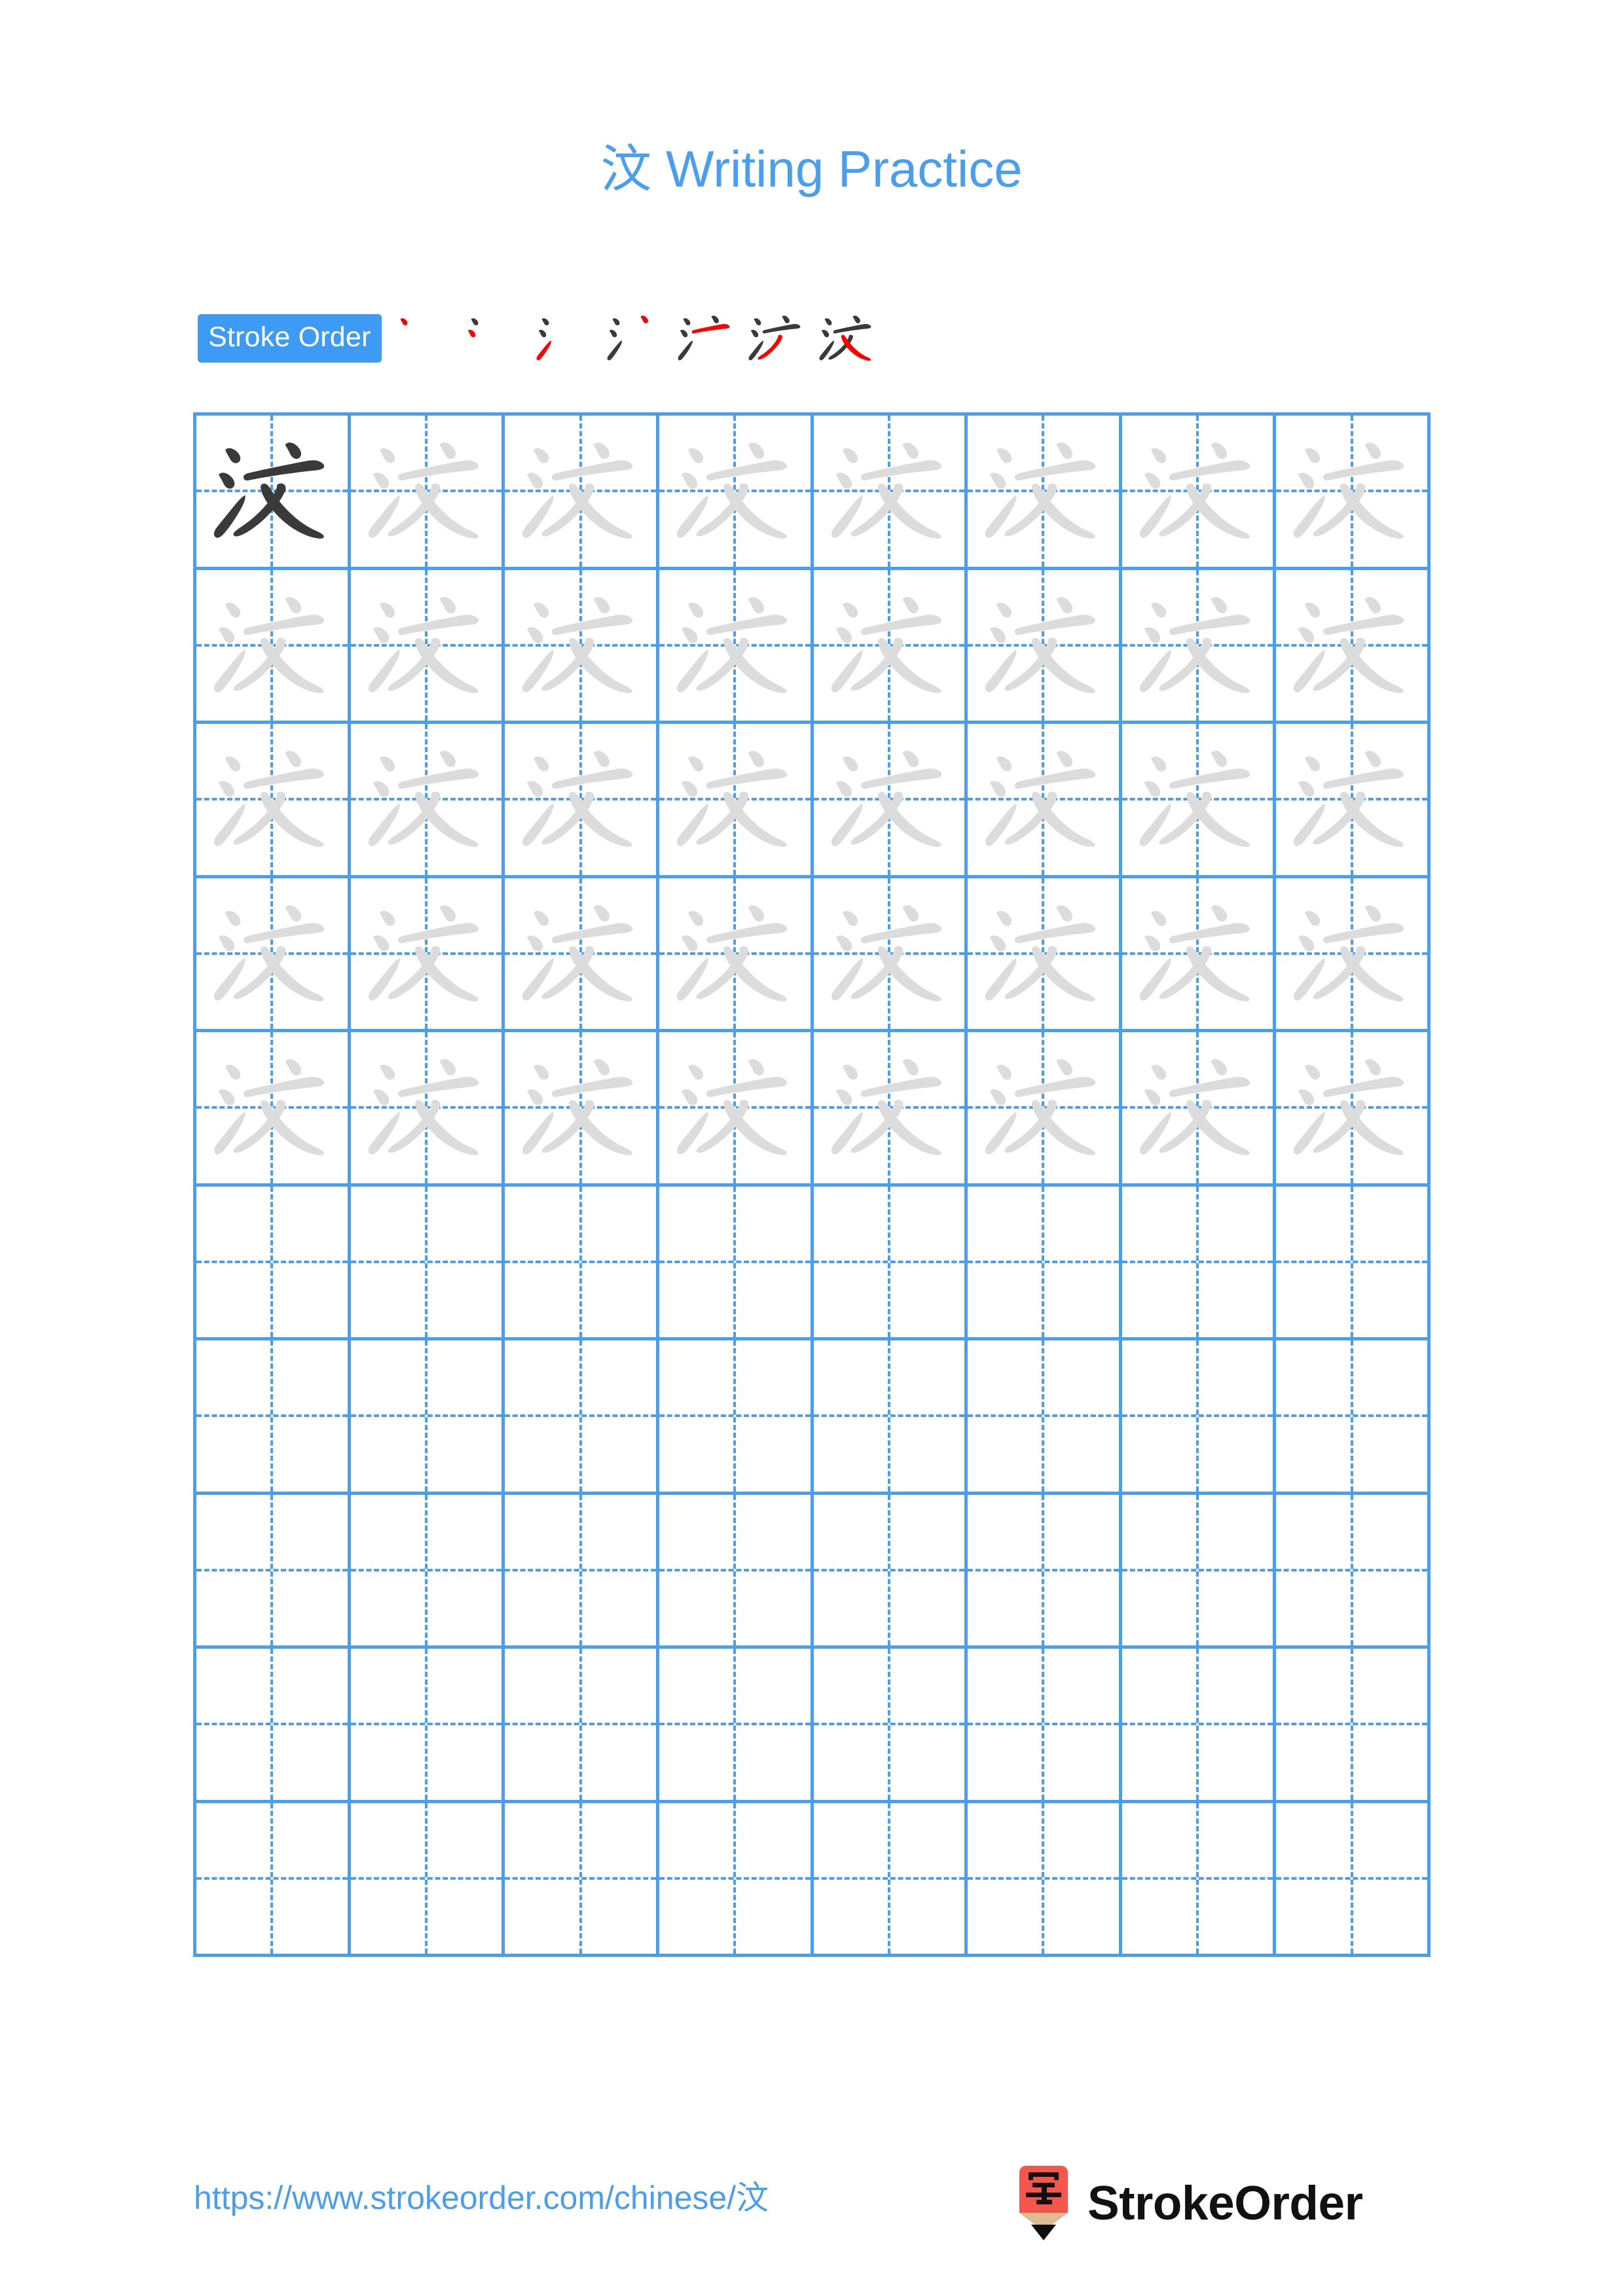 The width and height of the screenshot is (1623, 2296). Describe the element at coordinates (626, 170) in the screenshot. I see `page-title-character: 汶` at that location.